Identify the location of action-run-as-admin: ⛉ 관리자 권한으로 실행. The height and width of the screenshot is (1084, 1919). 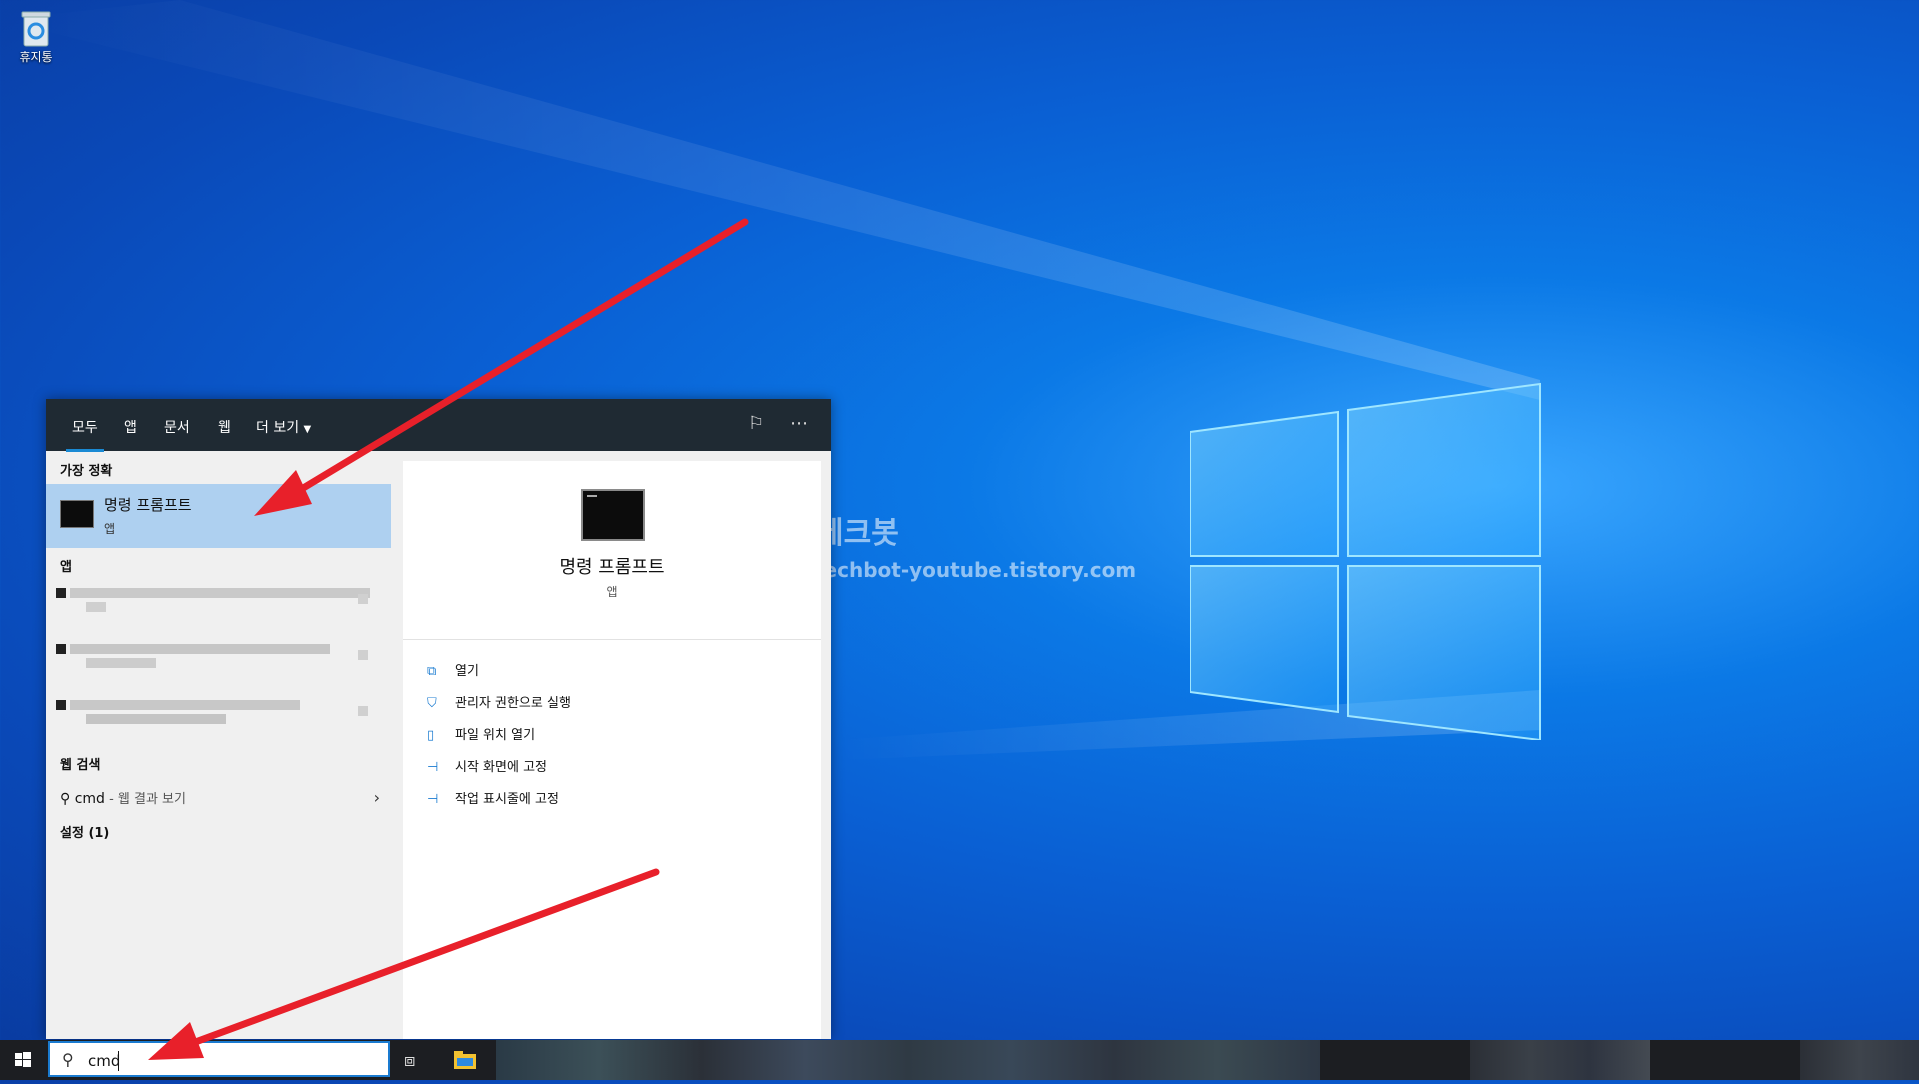
(499, 703).